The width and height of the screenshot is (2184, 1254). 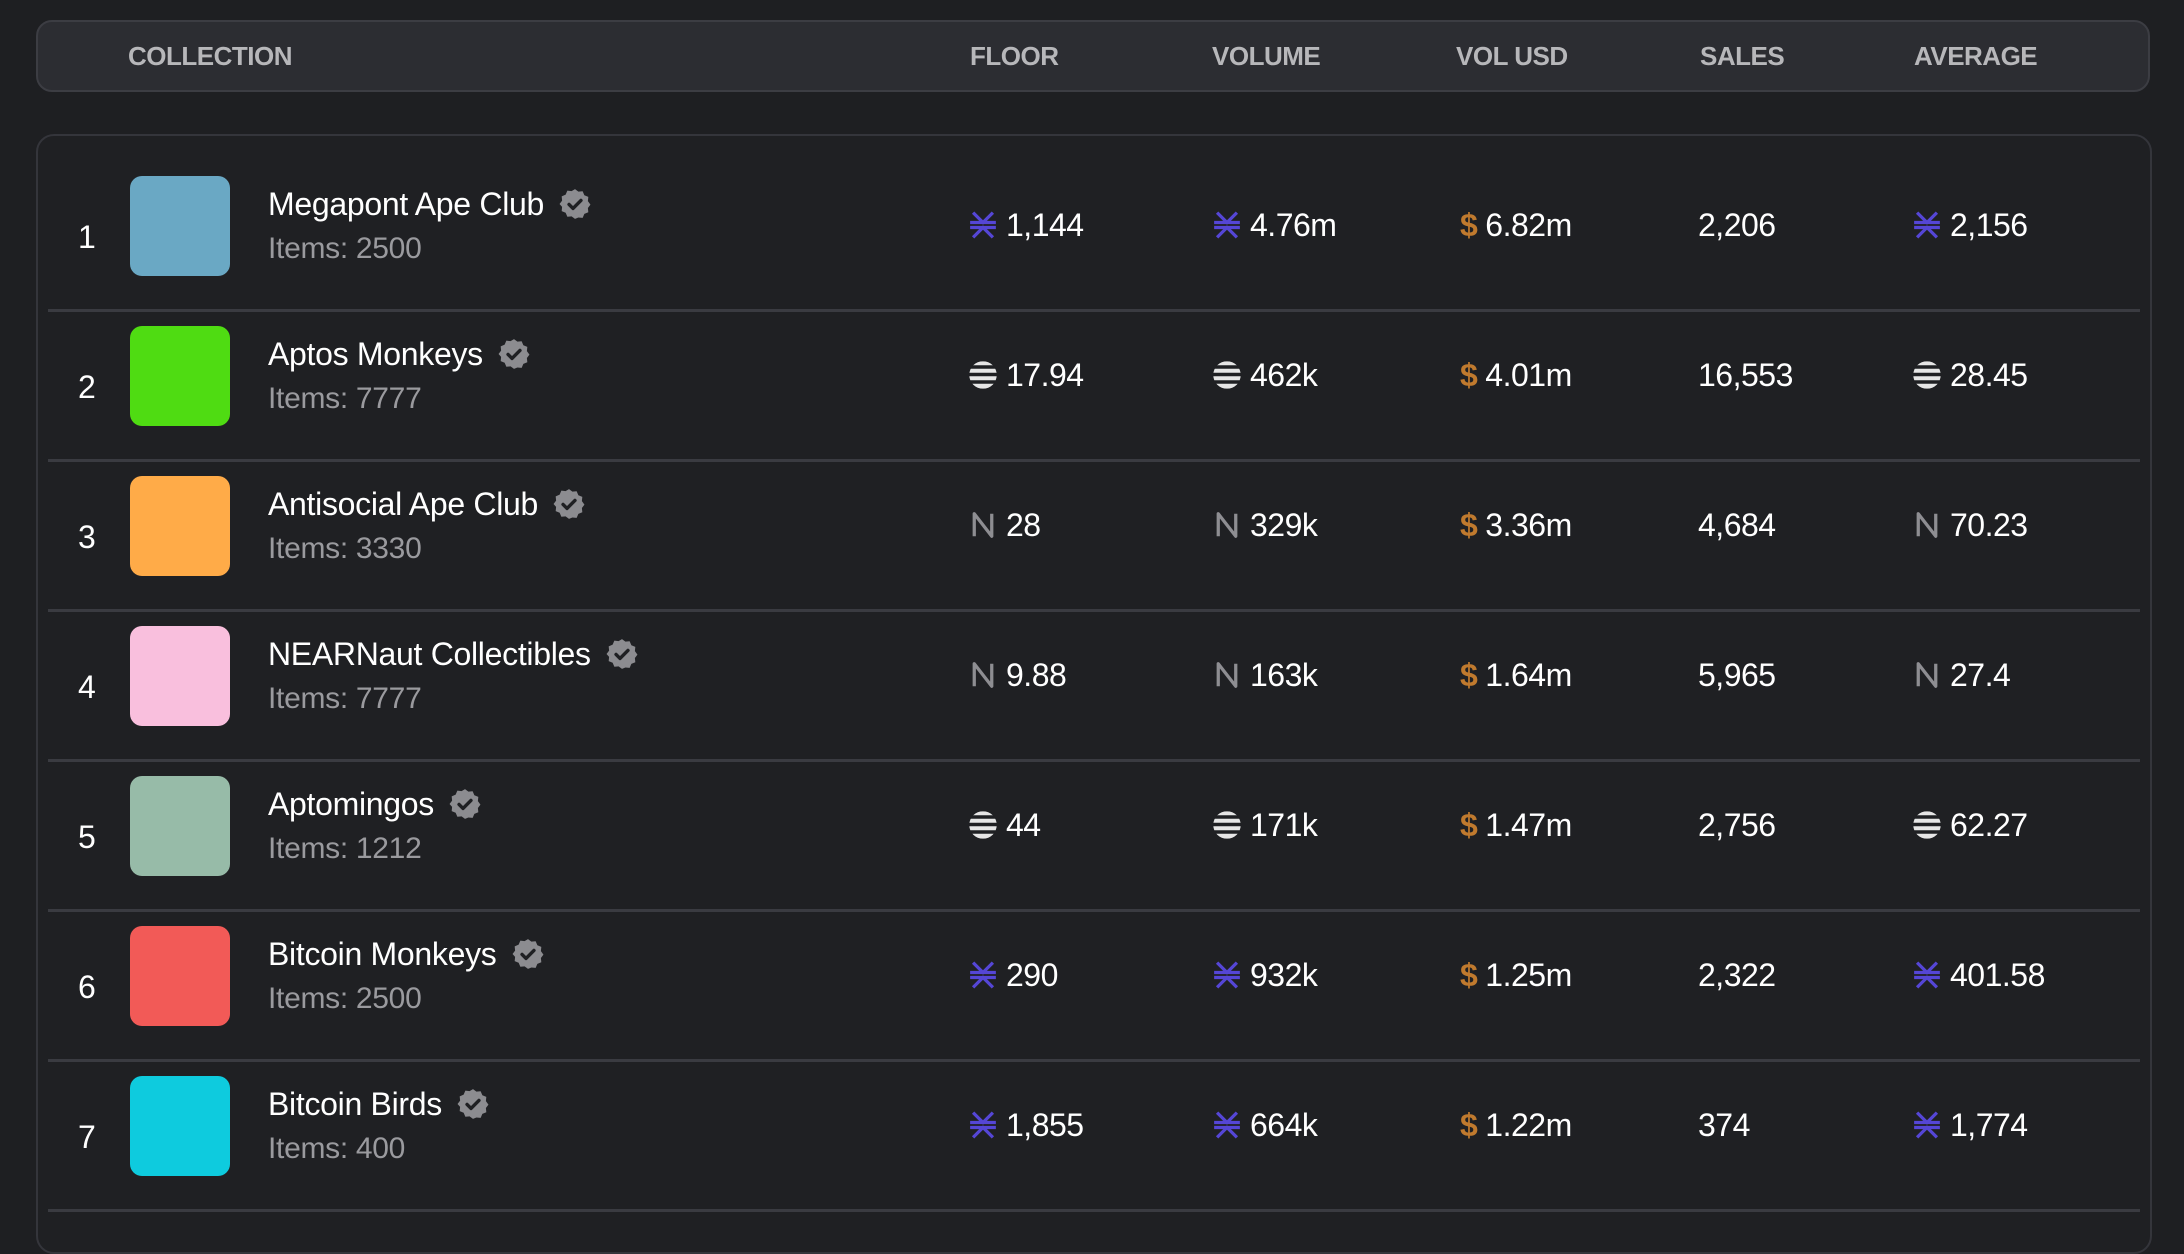 I want to click on floor-value: 1,144, so click(x=1045, y=224).